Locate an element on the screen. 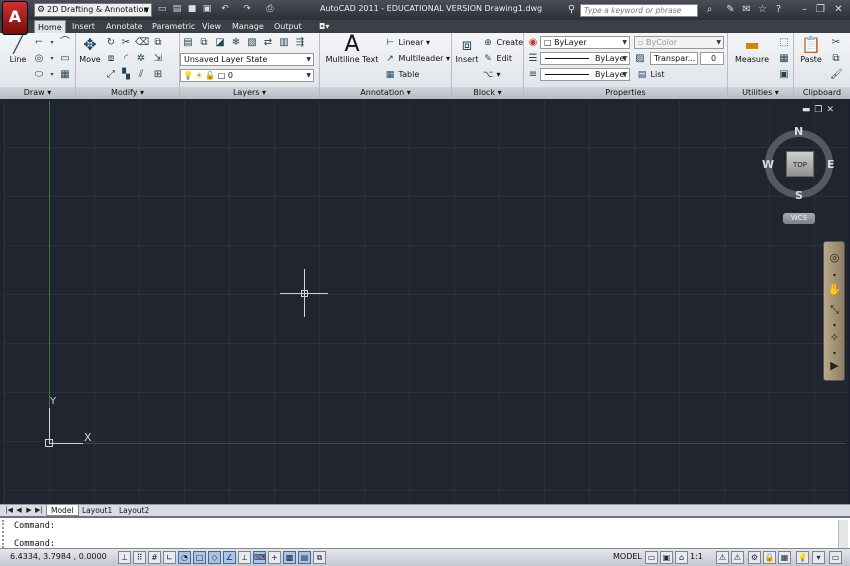 The image size is (850, 566). rectangle-icon: ▭ is located at coordinates (65, 59).